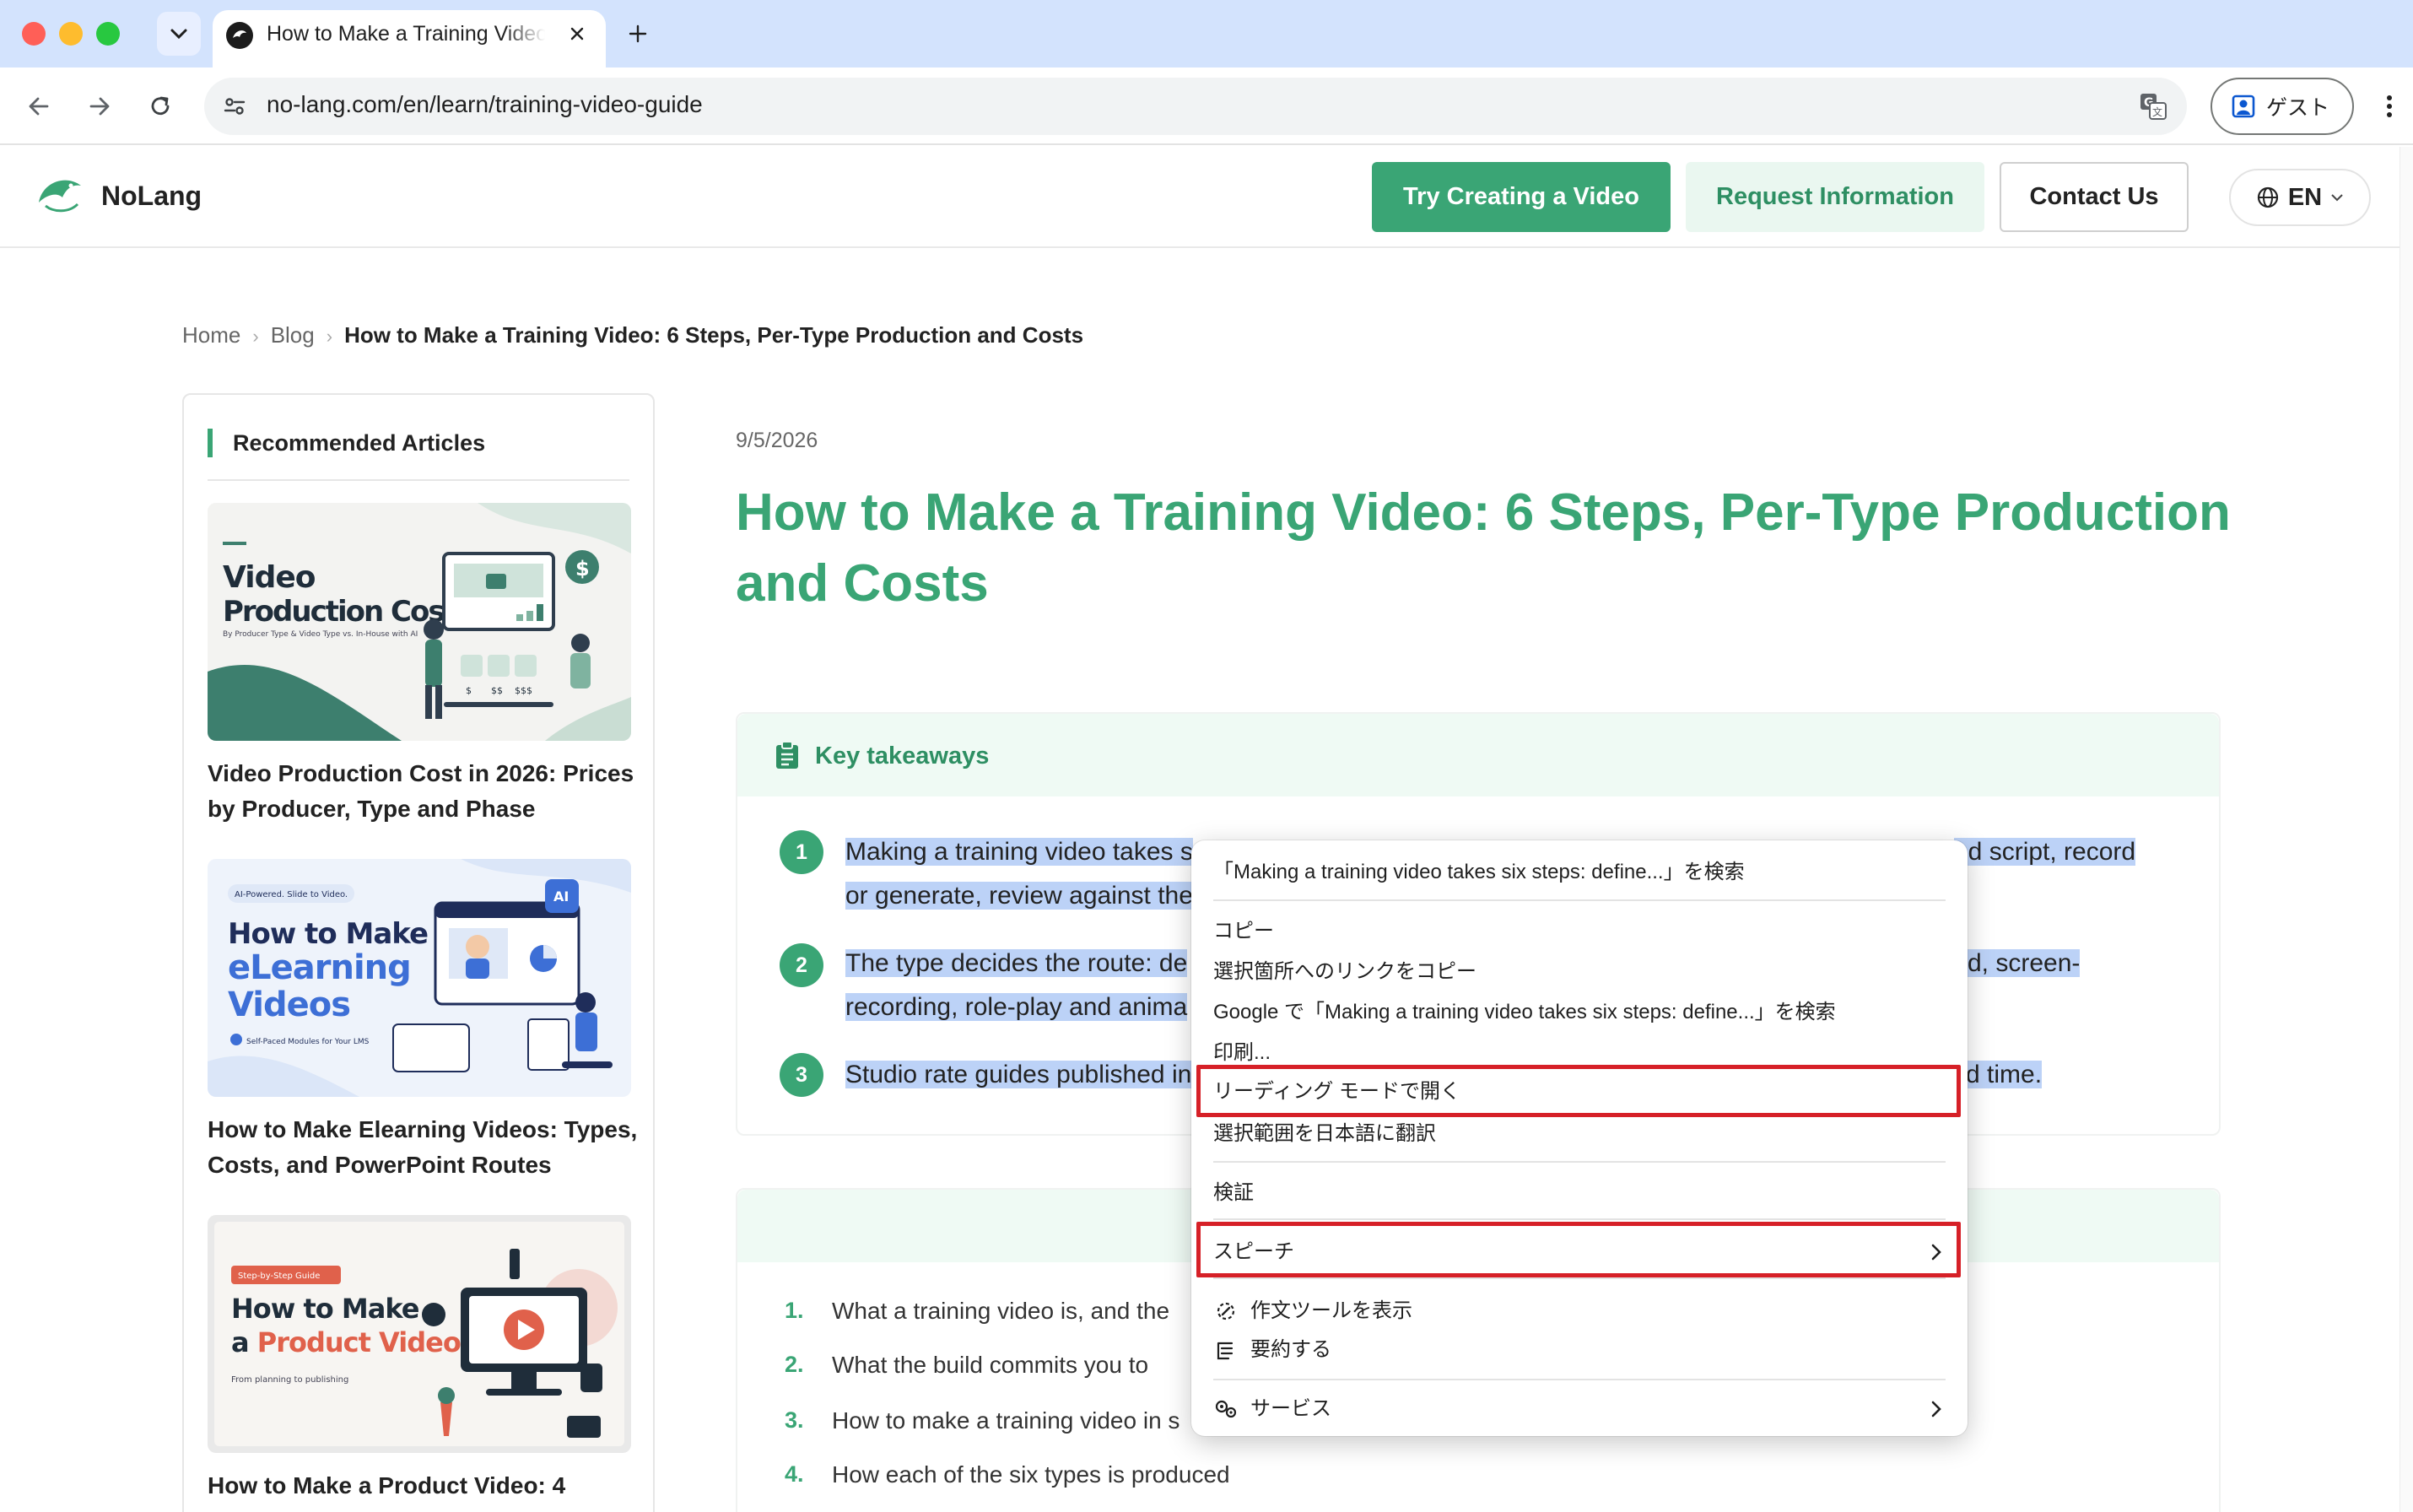  What do you see at coordinates (34, 34) in the screenshot?
I see `window-close-button` at bounding box center [34, 34].